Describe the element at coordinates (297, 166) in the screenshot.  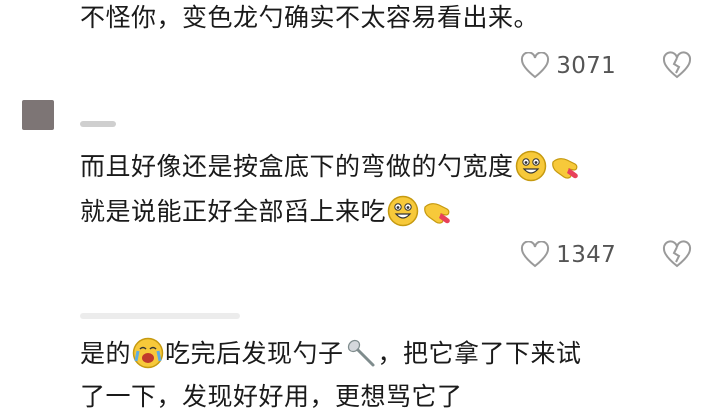
I see `comment-2-line-1-text: 而且好像还是按盒底下的弯做的勺宽度` at that location.